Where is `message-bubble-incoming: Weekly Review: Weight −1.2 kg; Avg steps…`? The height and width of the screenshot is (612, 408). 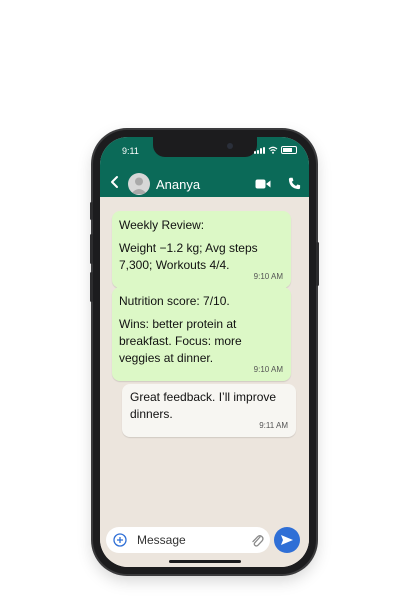
message-bubble-incoming: Weekly Review: Weight −1.2 kg; Avg steps… is located at coordinates (201, 249).